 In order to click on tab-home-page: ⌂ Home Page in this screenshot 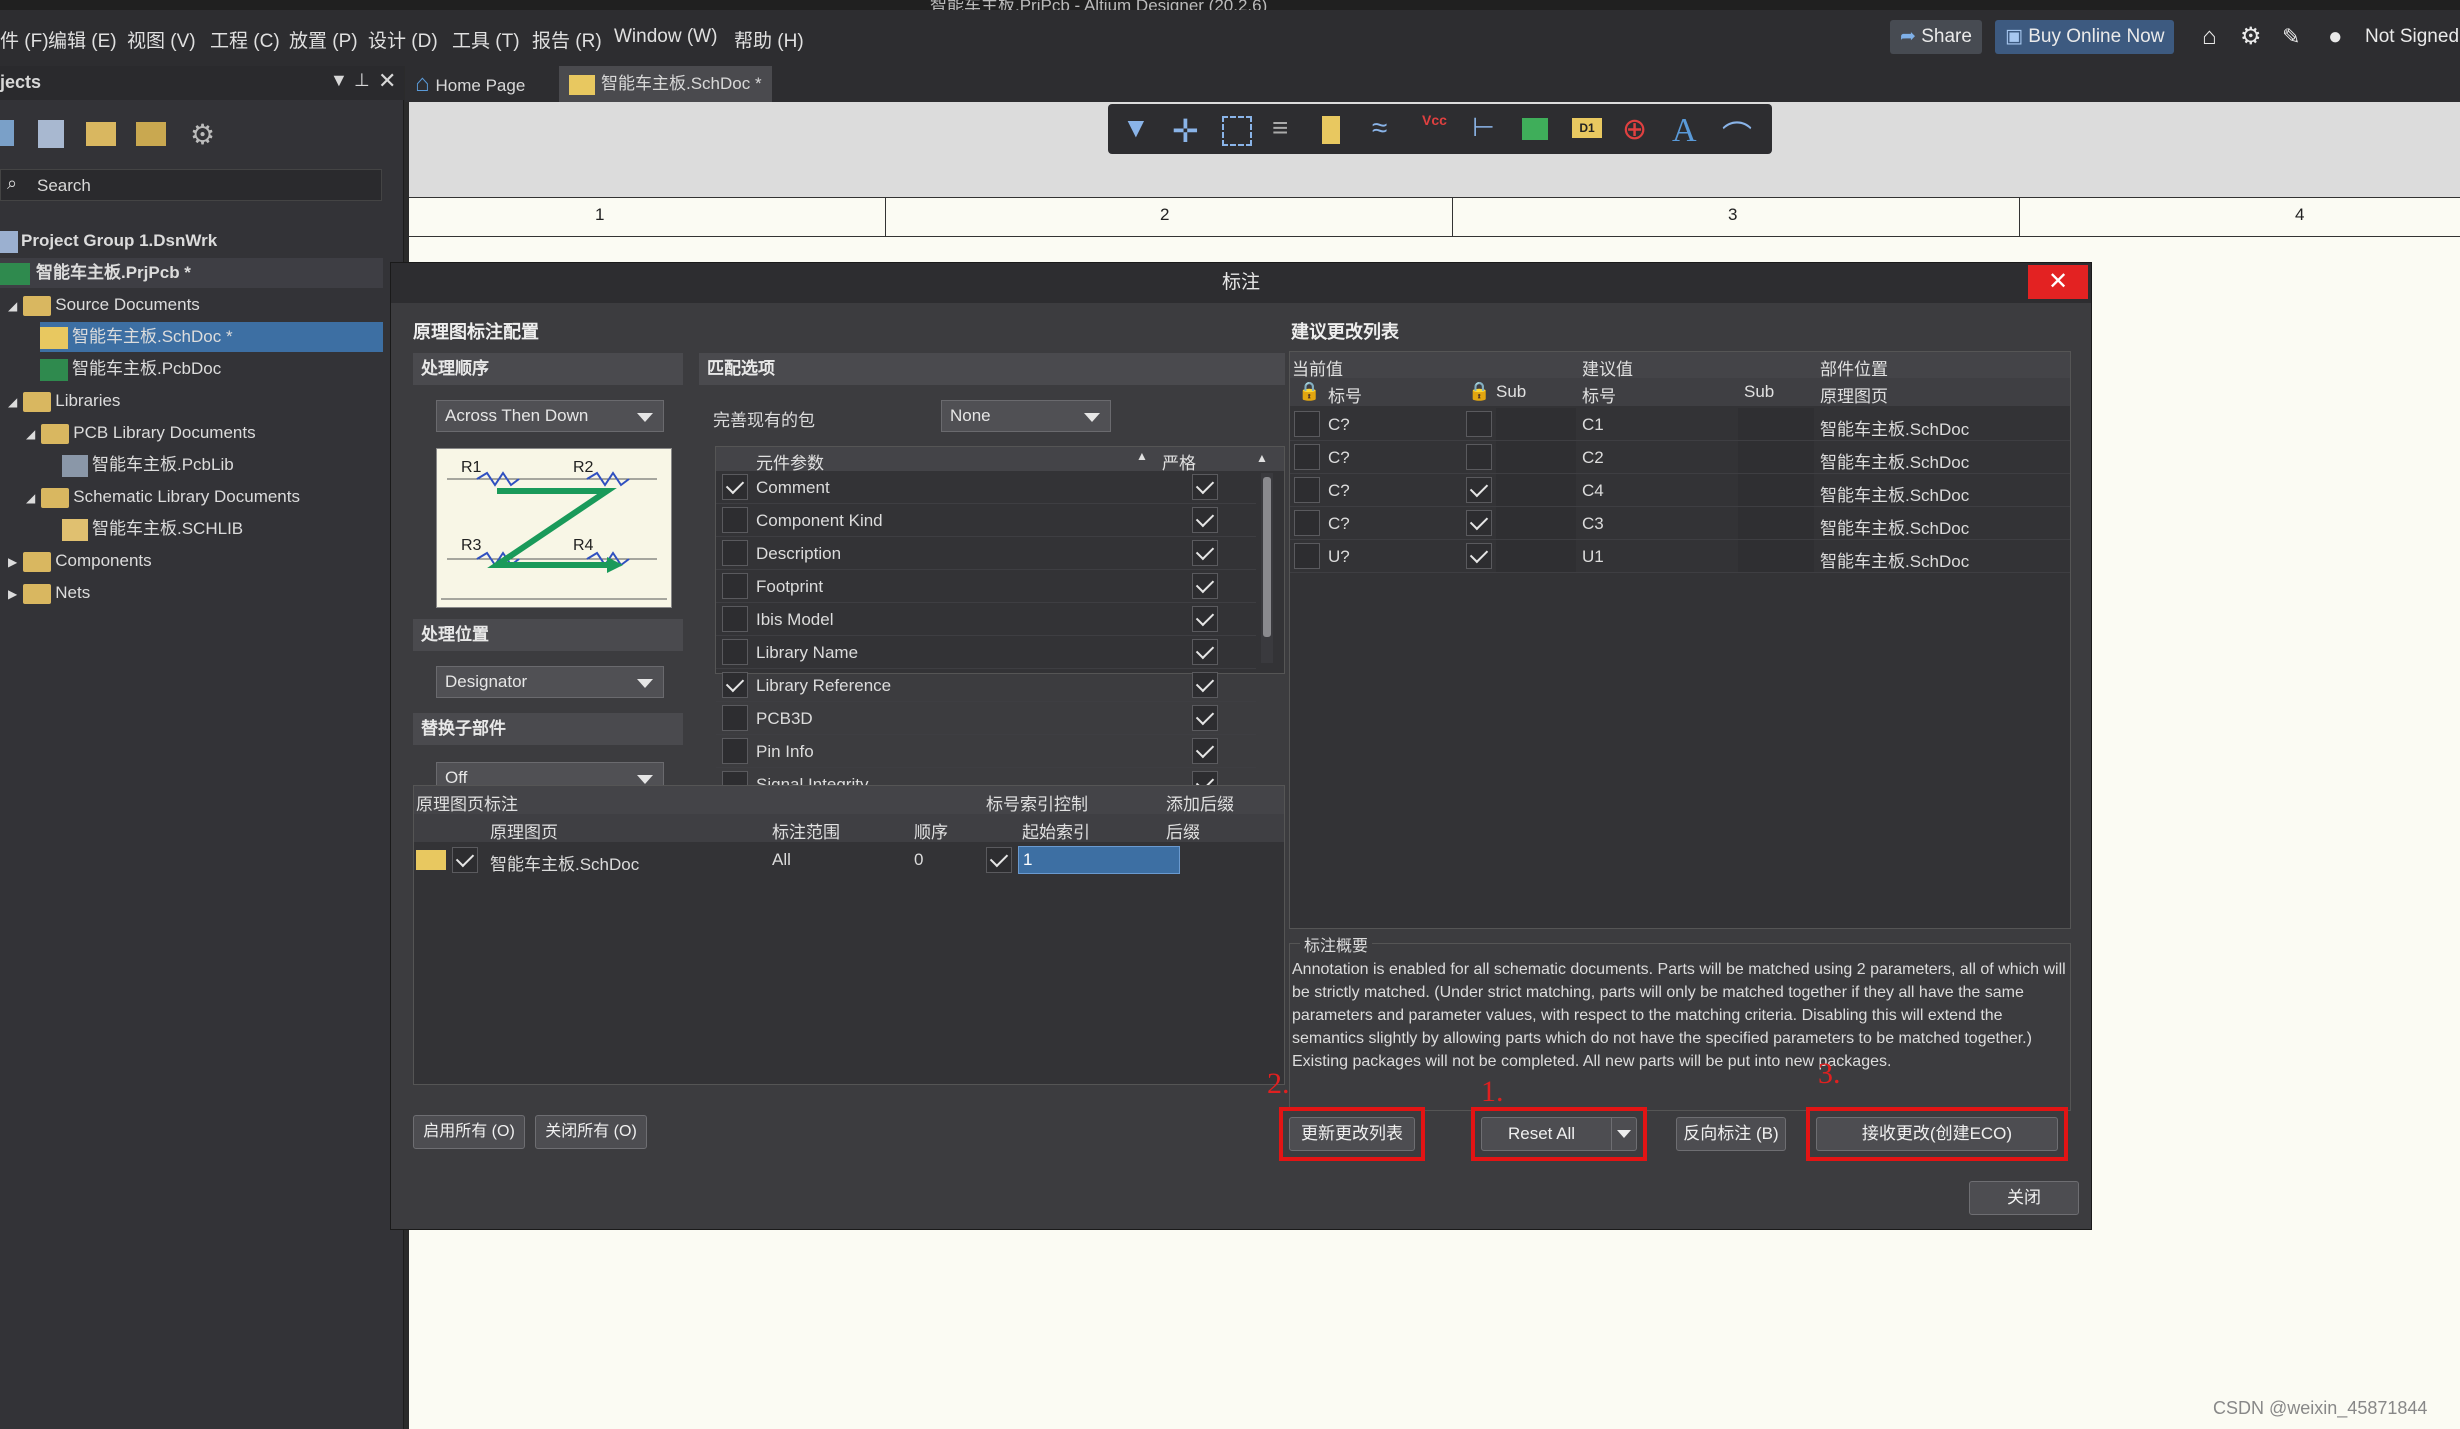, I will do `click(470, 84)`.